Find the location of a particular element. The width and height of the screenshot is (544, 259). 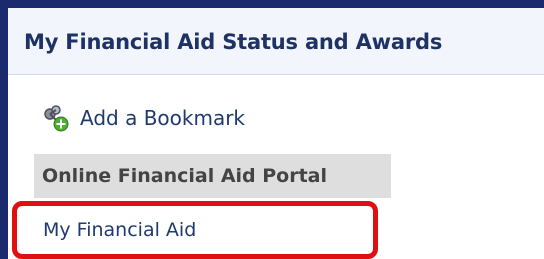

my-financial-aid-link: My Financial Aid is located at coordinates (119, 230).